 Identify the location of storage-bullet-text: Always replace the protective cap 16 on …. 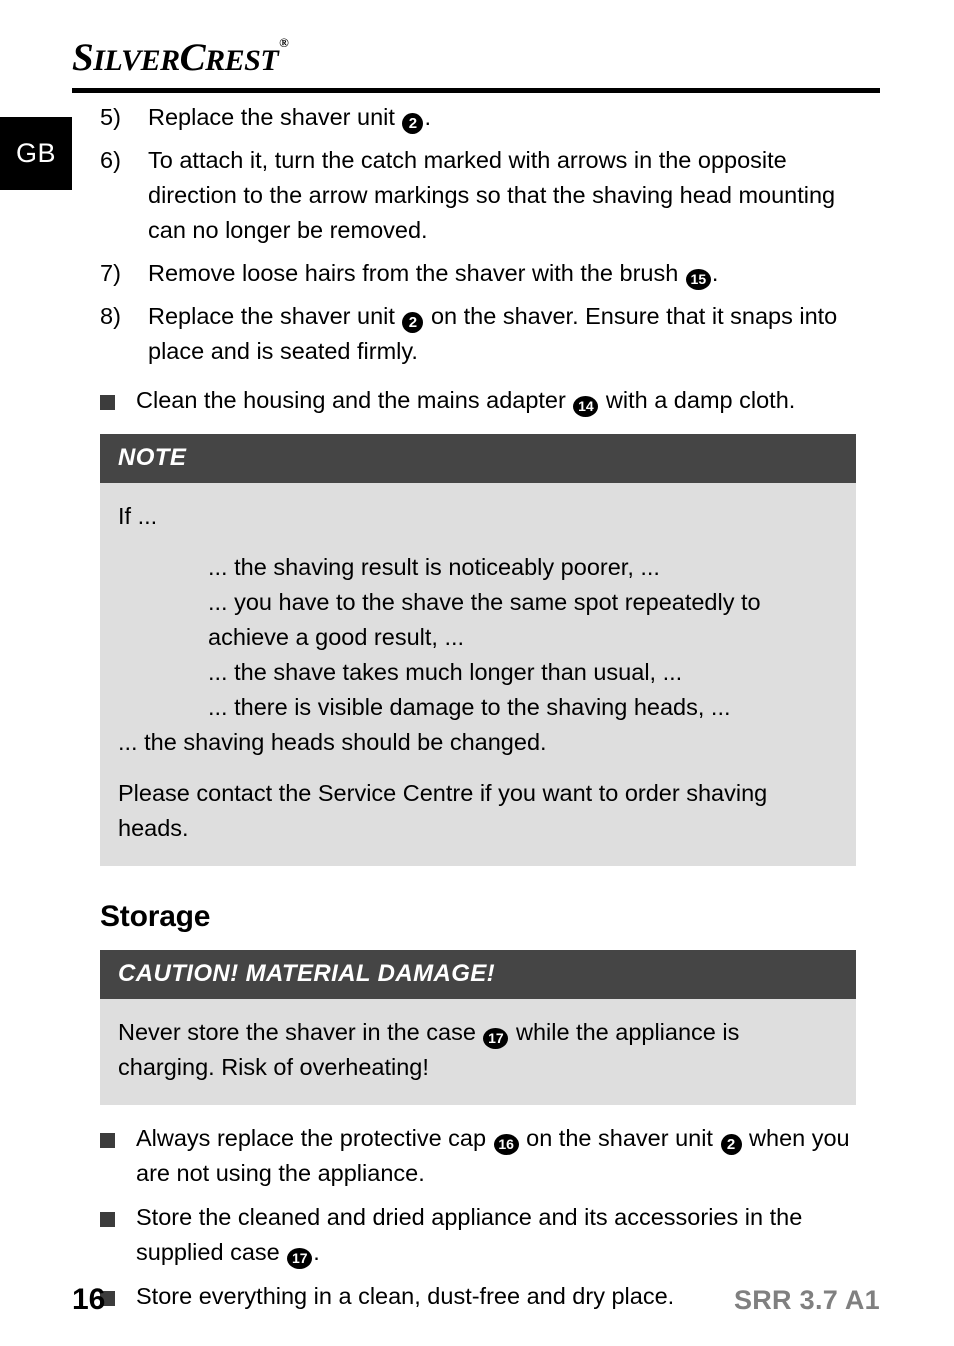
(493, 1155).